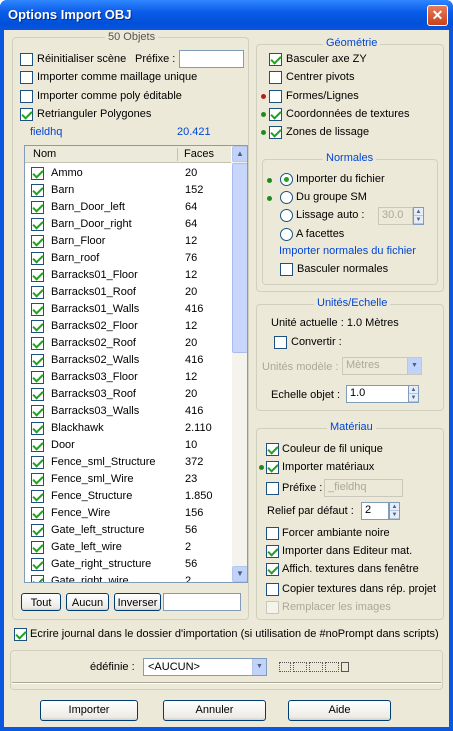  Describe the element at coordinates (128, 309) in the screenshot. I see `list-item: Barracks01_Walls 416` at that location.